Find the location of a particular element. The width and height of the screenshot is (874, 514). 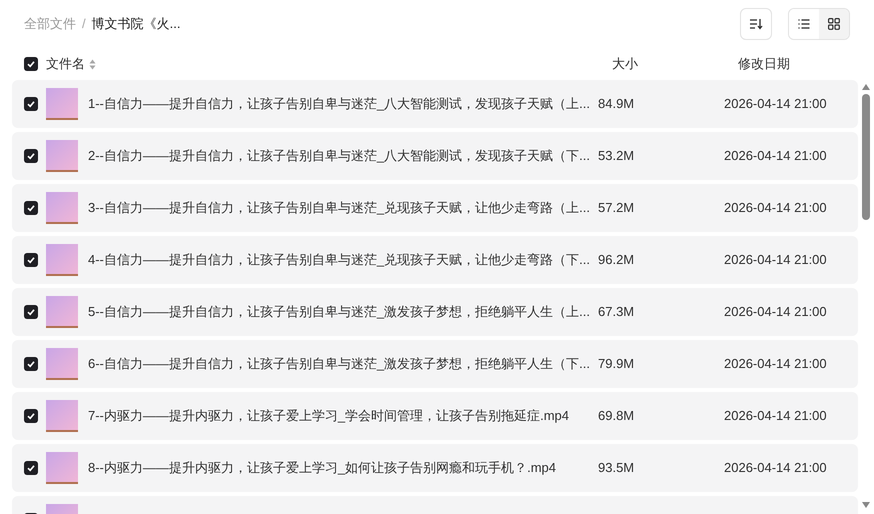

file-size: 67.3M is located at coordinates (617, 312).